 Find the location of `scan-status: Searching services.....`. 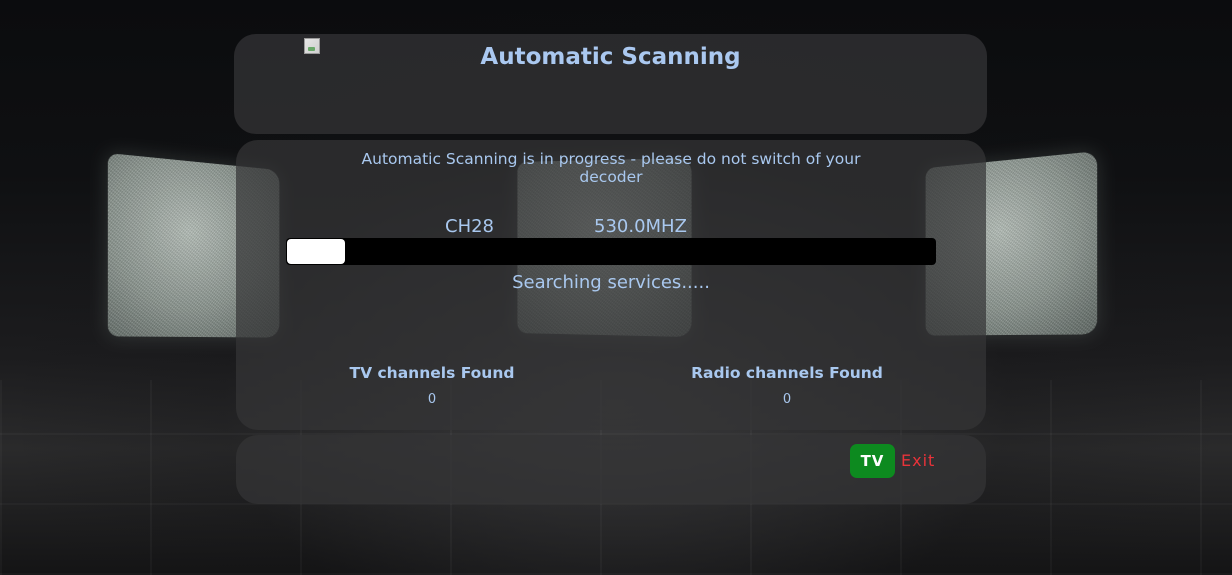

scan-status: Searching services..... is located at coordinates (611, 282).